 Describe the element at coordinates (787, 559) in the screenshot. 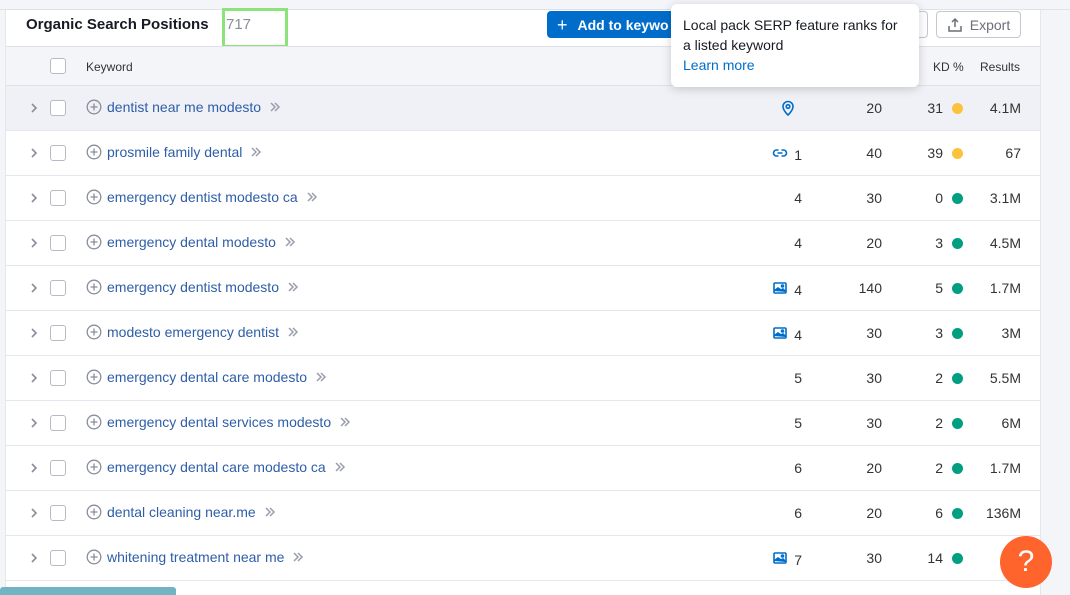

I see `position-cell: 7` at that location.